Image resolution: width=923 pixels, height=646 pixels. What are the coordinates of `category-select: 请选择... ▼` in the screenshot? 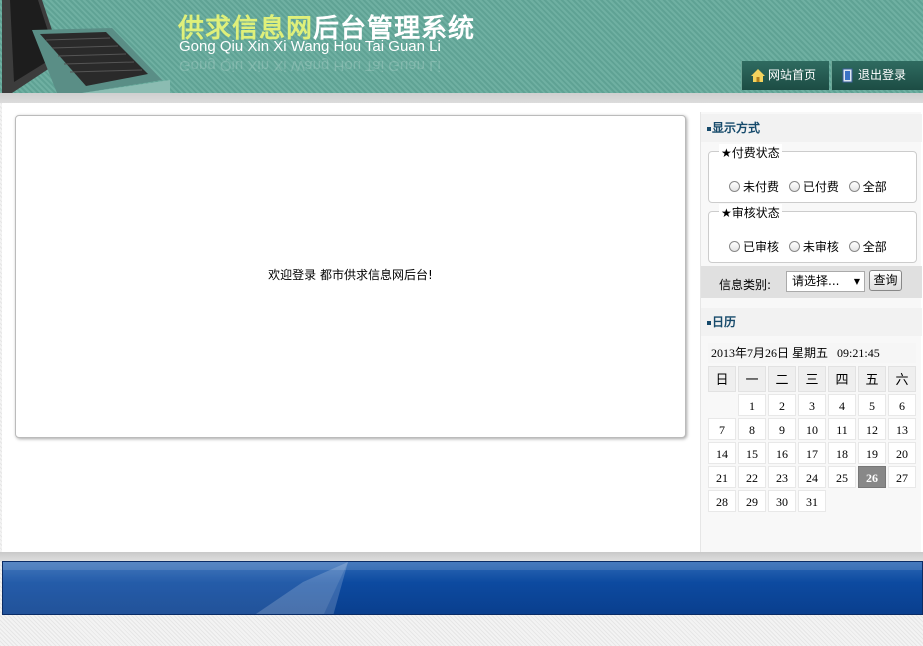 It's located at (825, 281).